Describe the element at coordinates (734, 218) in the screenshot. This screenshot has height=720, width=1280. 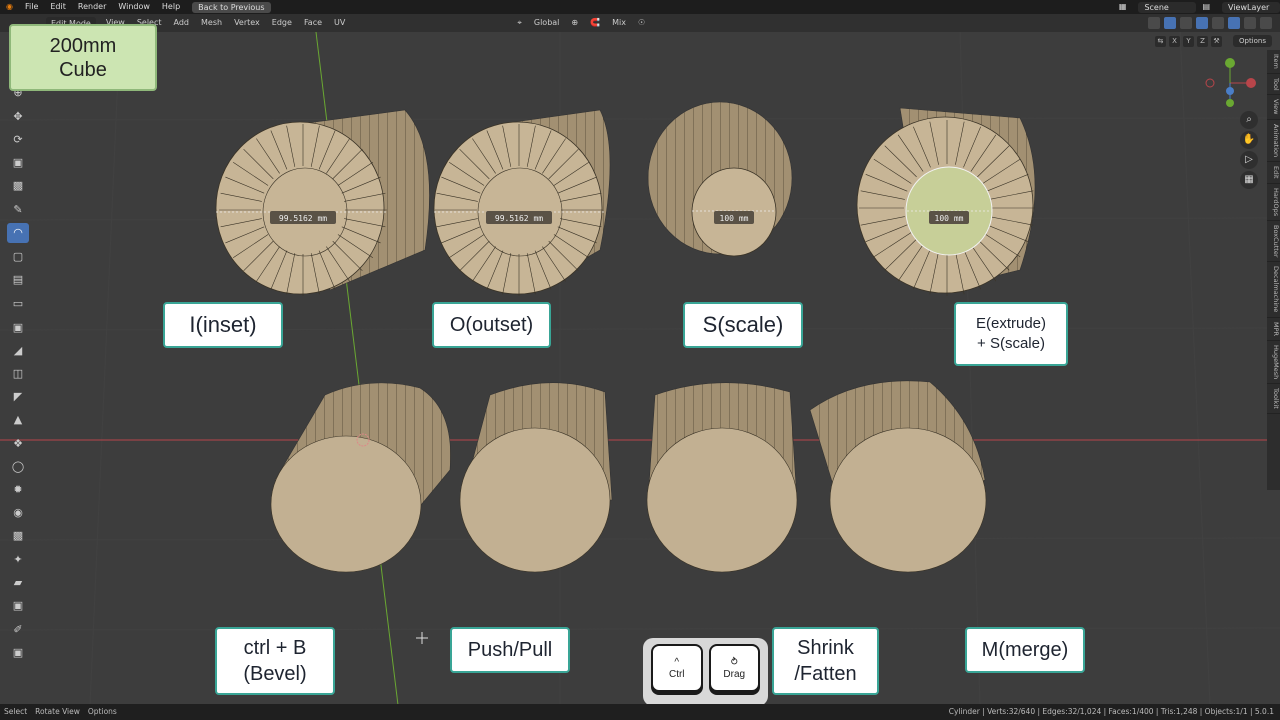
I see `measurement-label: 100 mm` at that location.